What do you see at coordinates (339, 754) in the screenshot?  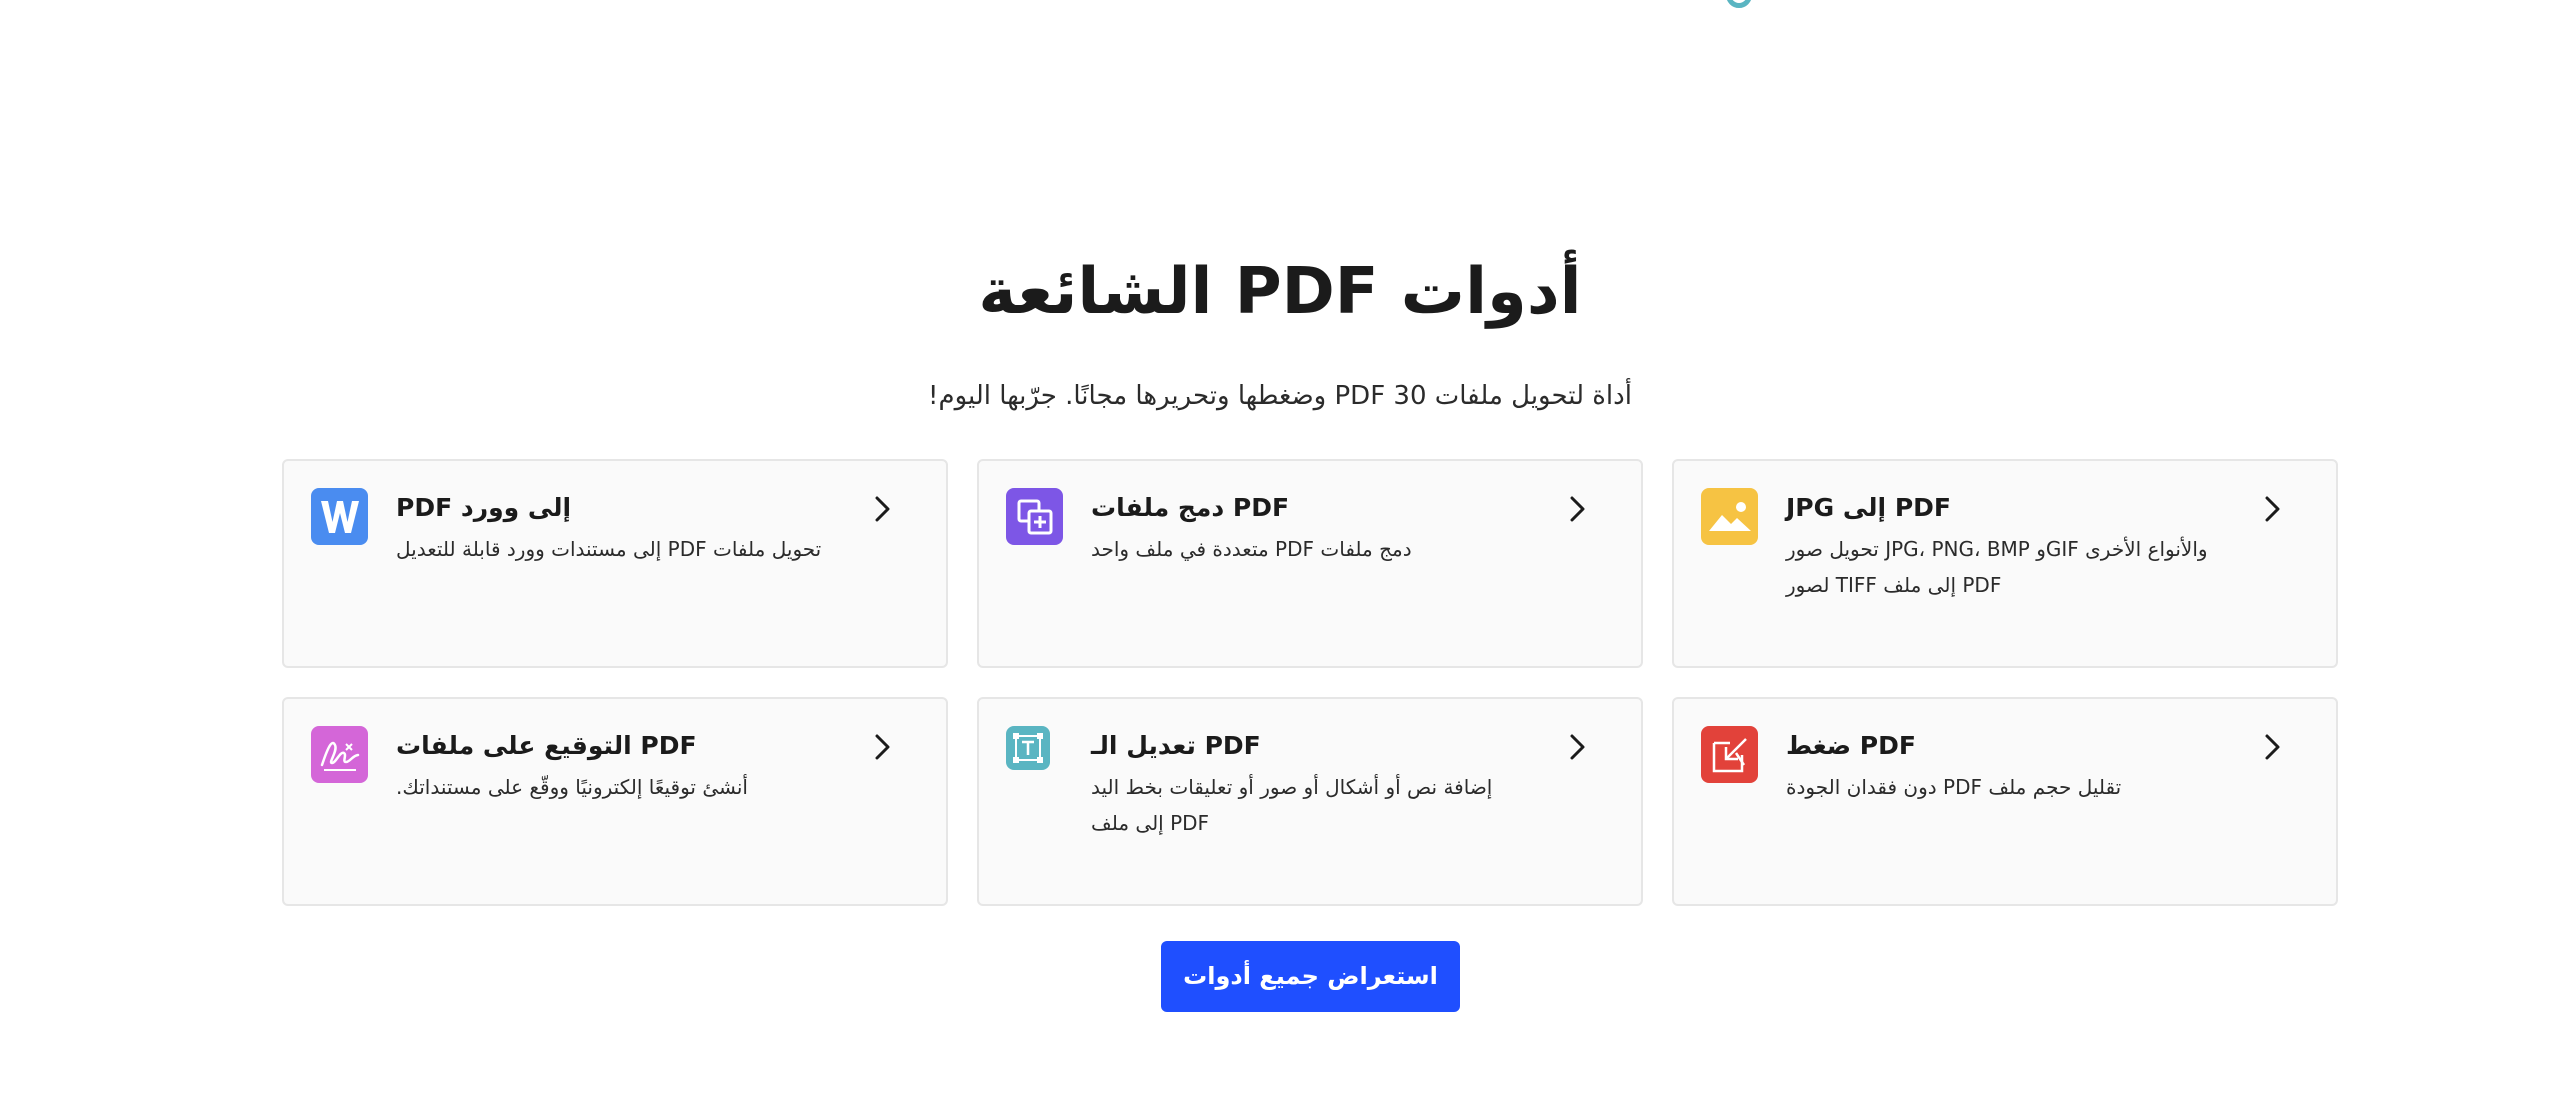 I see `signature-icon` at bounding box center [339, 754].